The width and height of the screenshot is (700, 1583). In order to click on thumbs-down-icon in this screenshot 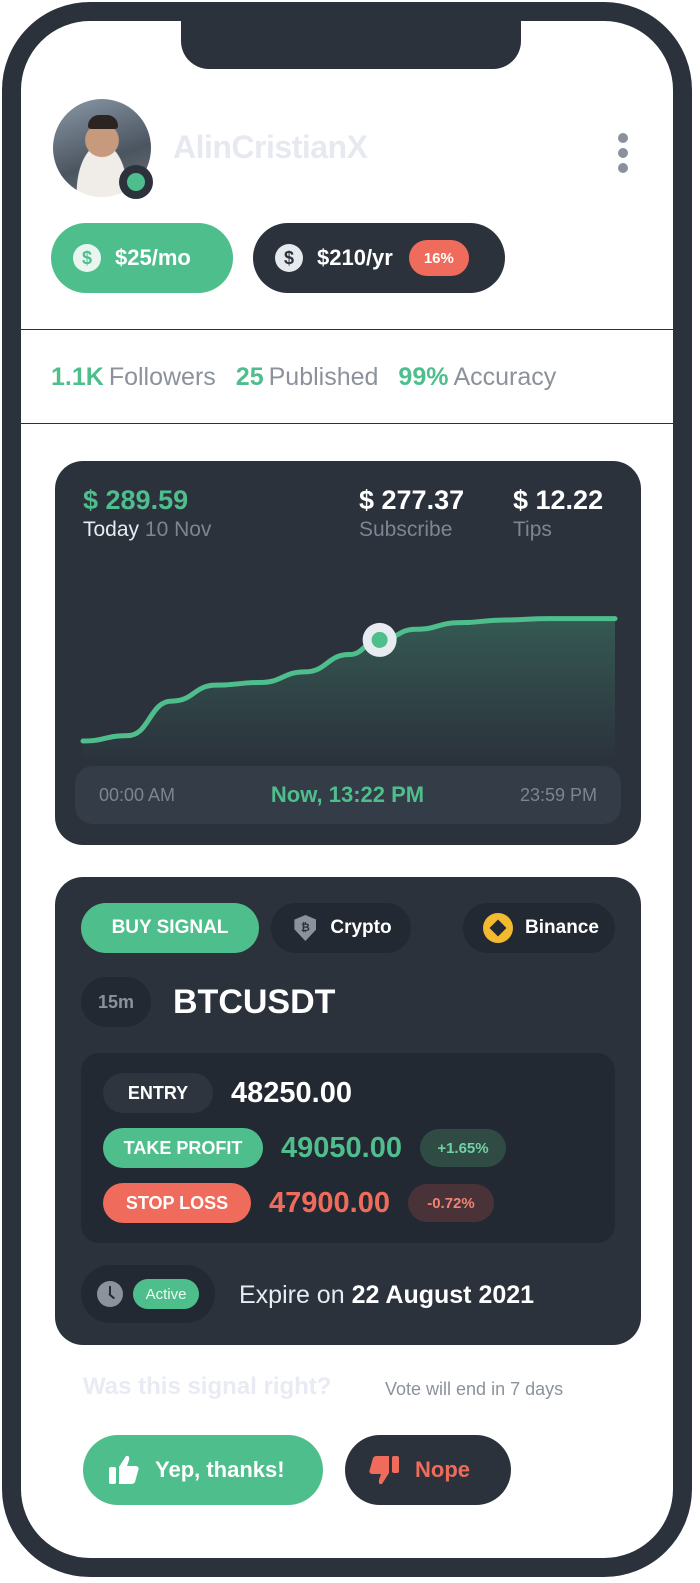, I will do `click(384, 1470)`.